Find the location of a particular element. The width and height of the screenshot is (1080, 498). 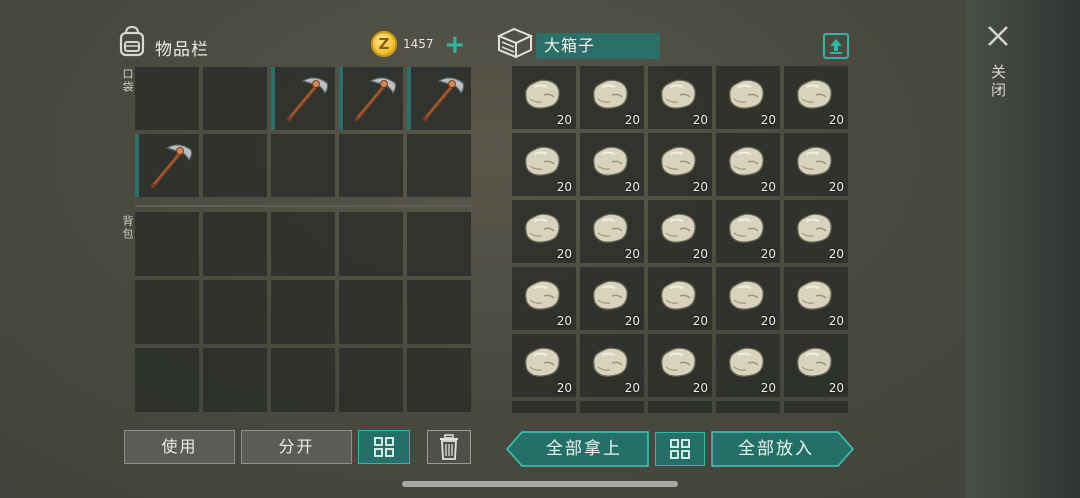

take-all-button: 全部拿上 is located at coordinates (584, 449).